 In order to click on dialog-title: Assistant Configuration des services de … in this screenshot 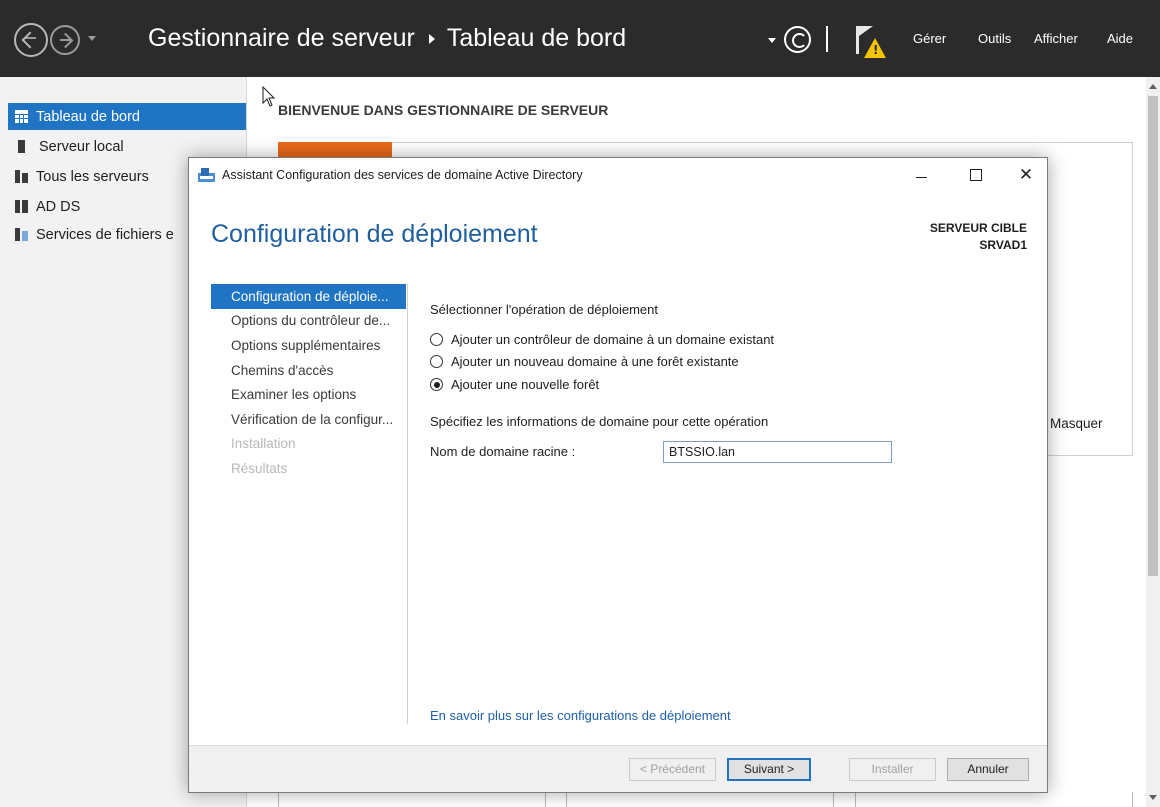, I will do `click(402, 175)`.